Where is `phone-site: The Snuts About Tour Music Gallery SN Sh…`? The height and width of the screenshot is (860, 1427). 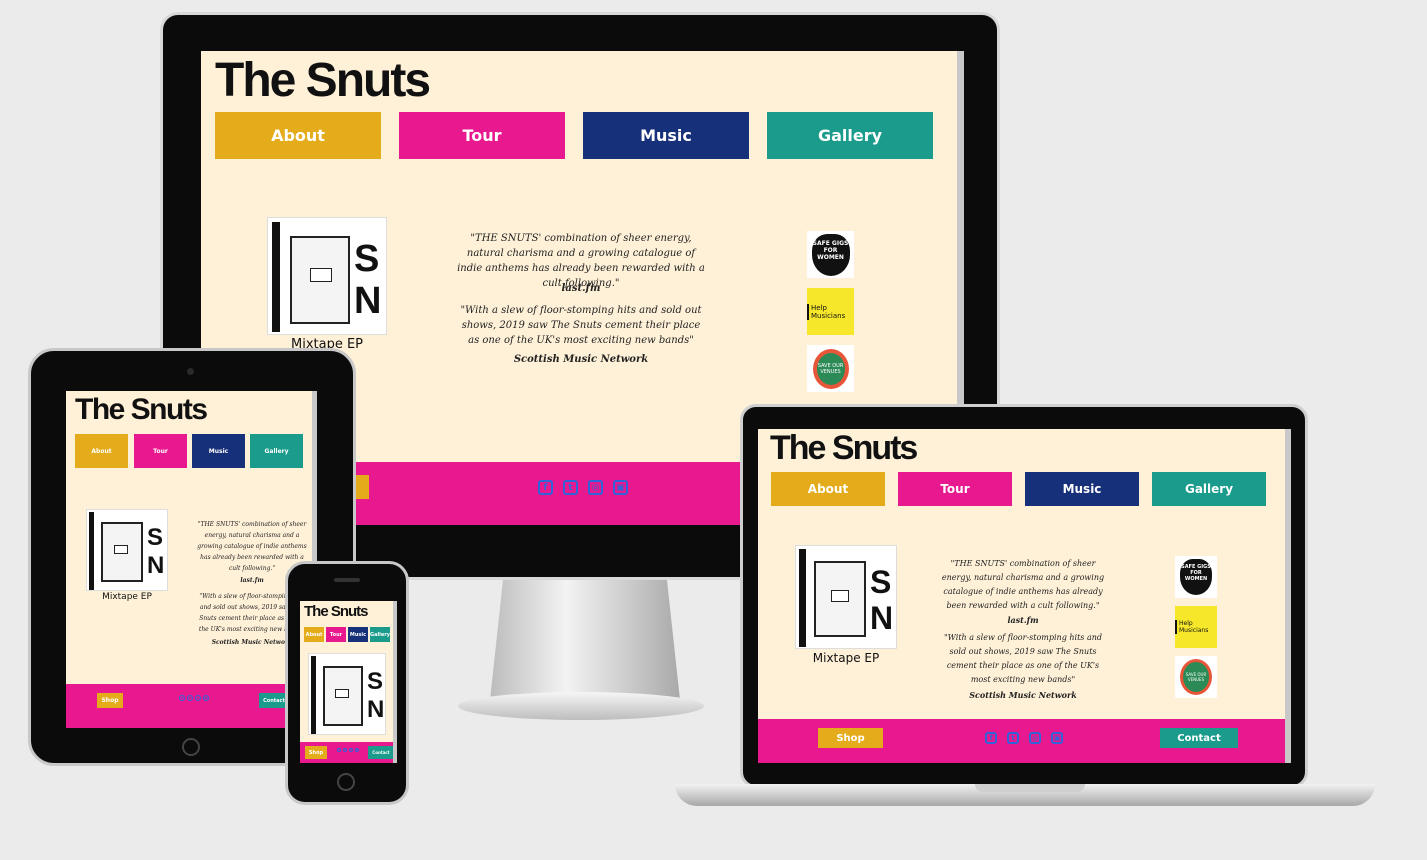
phone-site: The Snuts About Tour Music Gallery SN Sh… is located at coordinates (348, 682).